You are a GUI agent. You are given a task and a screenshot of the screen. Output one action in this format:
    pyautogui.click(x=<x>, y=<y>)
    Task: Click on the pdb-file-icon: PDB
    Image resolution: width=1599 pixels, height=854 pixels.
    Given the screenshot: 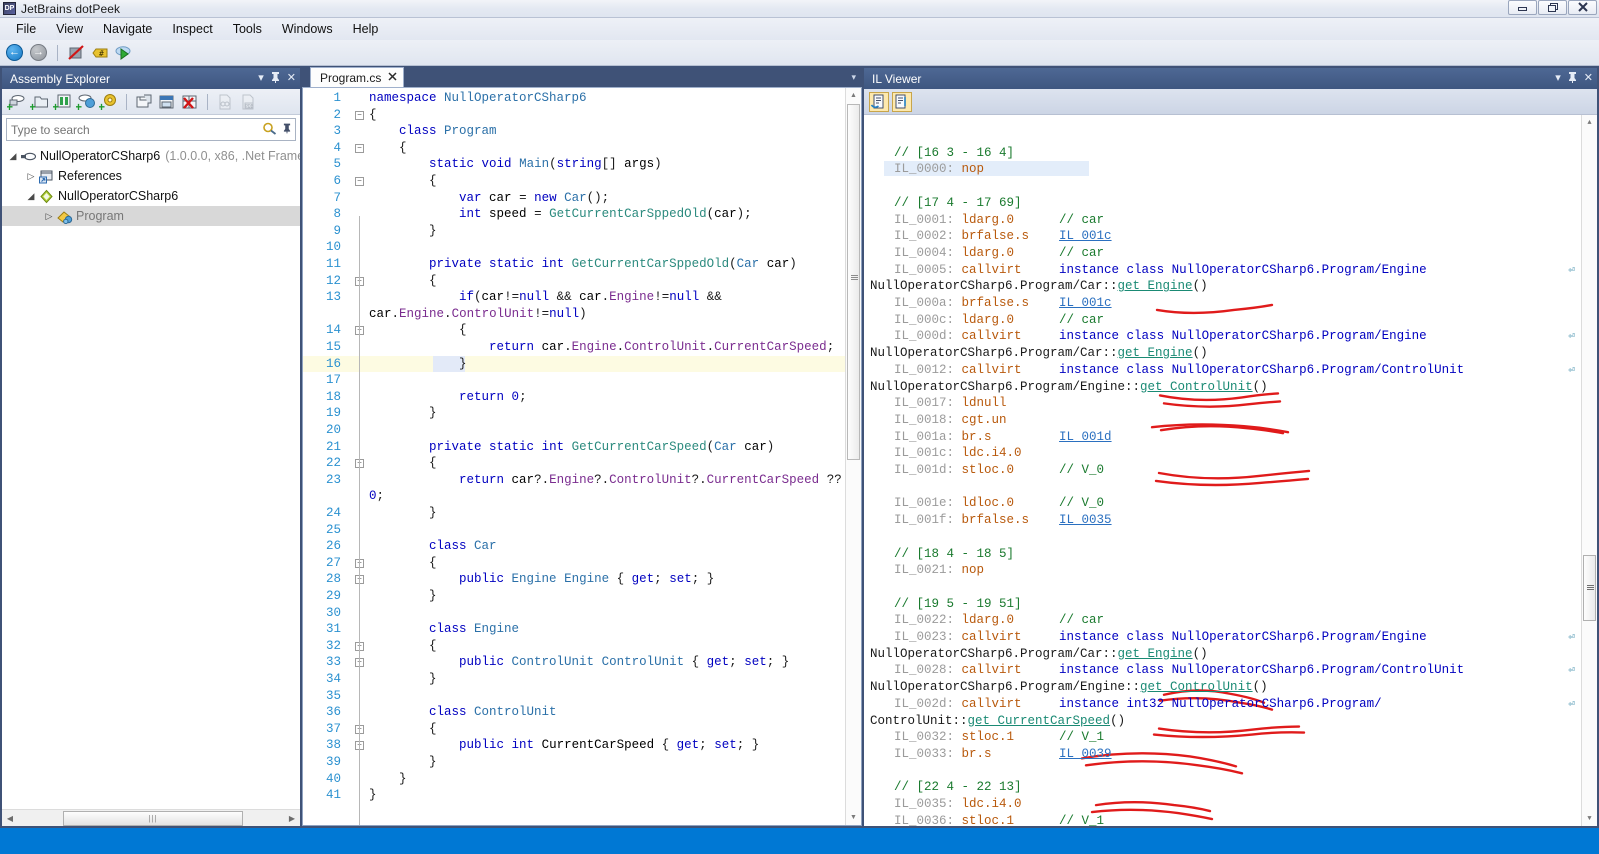 What is the action you would take?
    pyautogui.click(x=248, y=102)
    